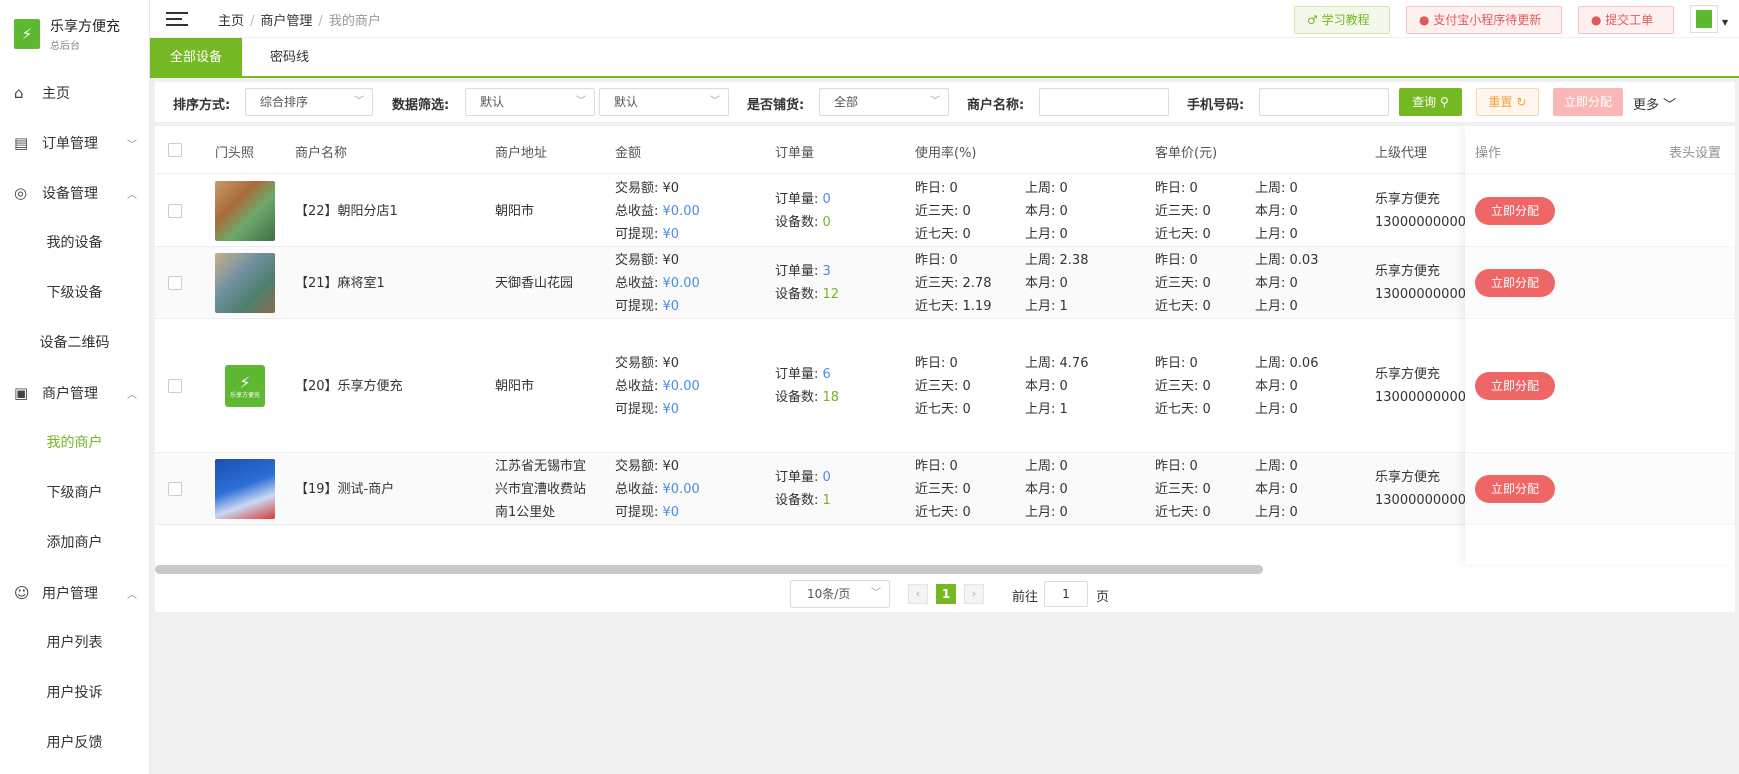 The width and height of the screenshot is (1739, 774). Describe the element at coordinates (534, 283) in the screenshot. I see `merchant-address: 天御香山花园` at that location.